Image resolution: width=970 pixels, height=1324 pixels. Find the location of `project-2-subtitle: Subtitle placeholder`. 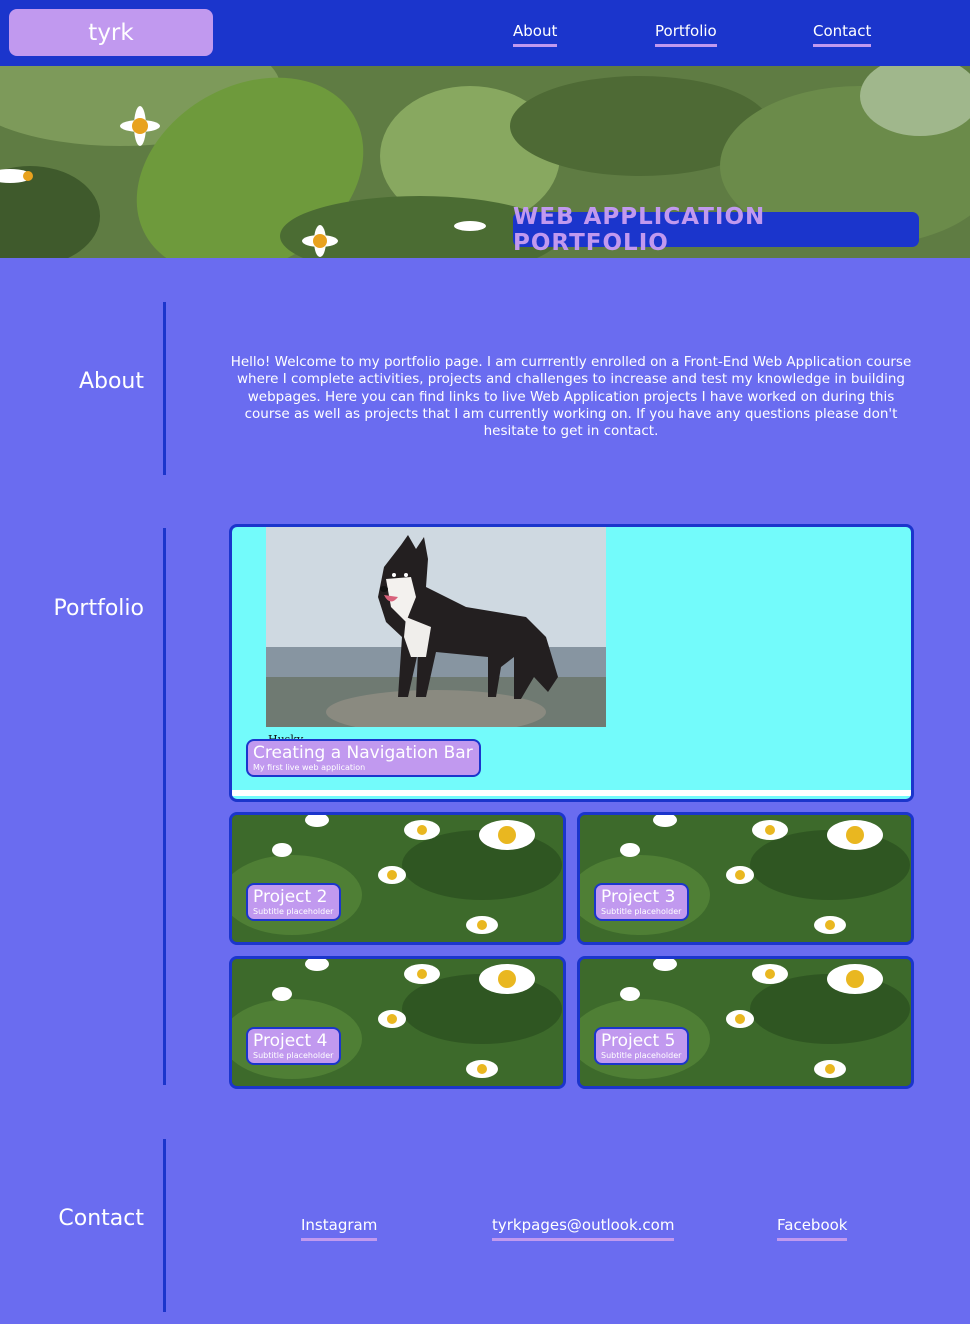

project-2-subtitle: Subtitle placeholder is located at coordinates (293, 911).